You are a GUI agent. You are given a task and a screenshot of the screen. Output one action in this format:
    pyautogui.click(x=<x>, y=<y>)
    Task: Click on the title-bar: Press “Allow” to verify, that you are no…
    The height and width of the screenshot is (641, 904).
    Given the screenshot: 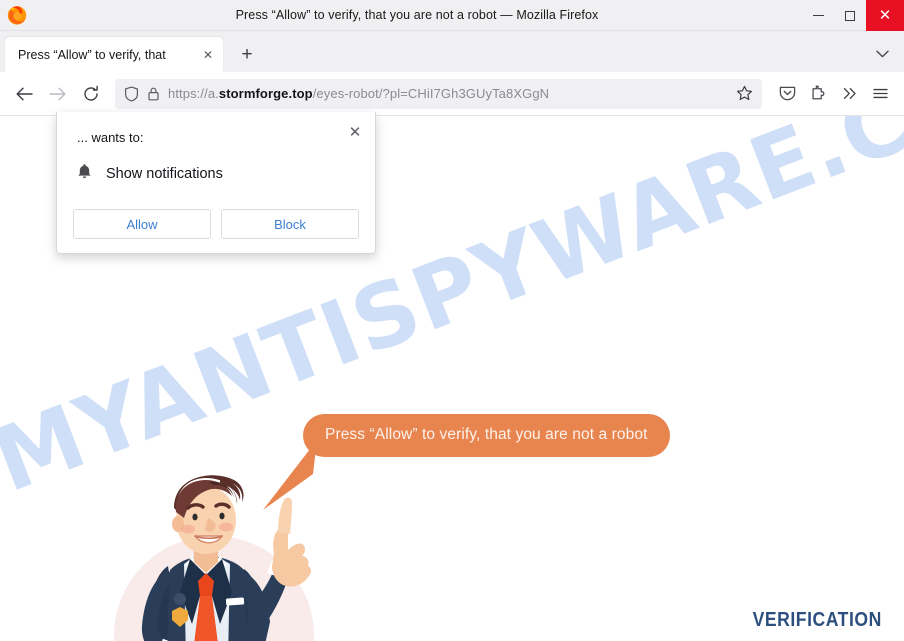 What is the action you would take?
    pyautogui.click(x=452, y=15)
    